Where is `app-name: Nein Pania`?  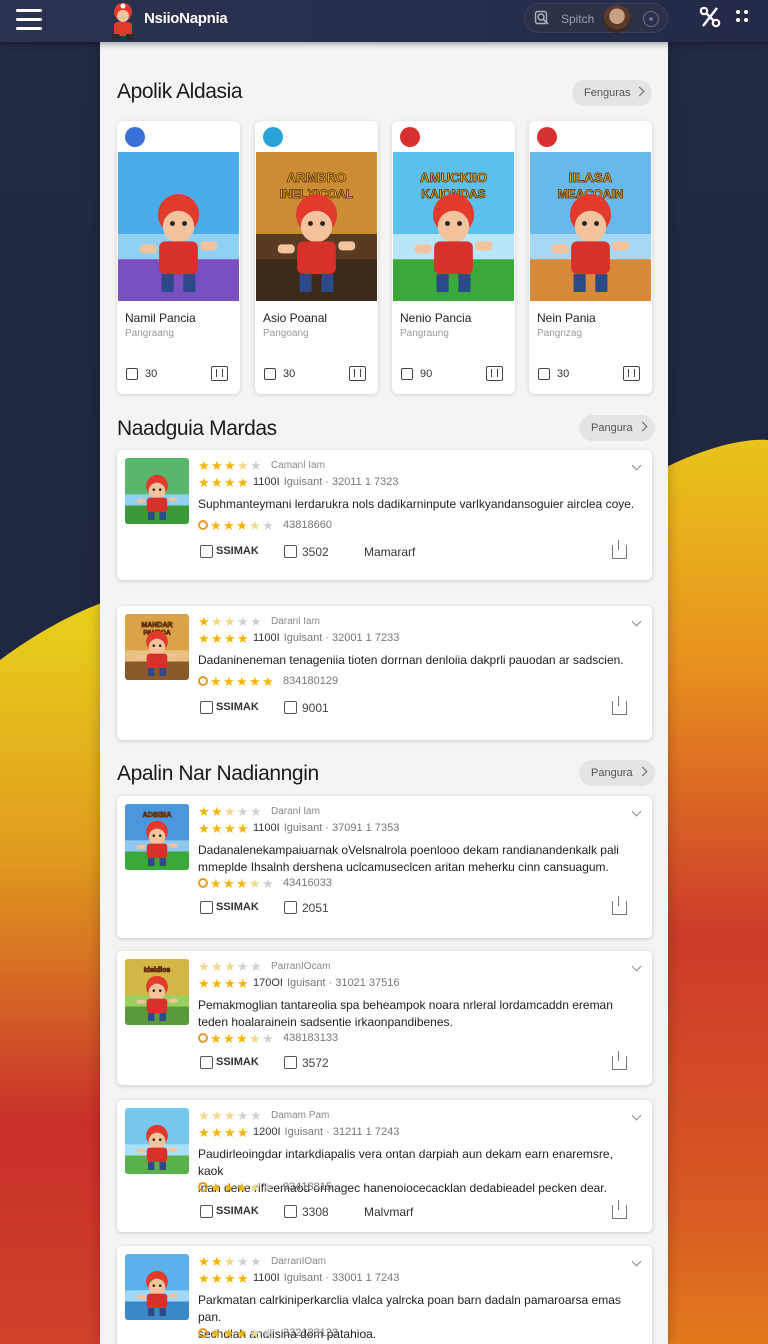
app-name: Nein Pania is located at coordinates (566, 318).